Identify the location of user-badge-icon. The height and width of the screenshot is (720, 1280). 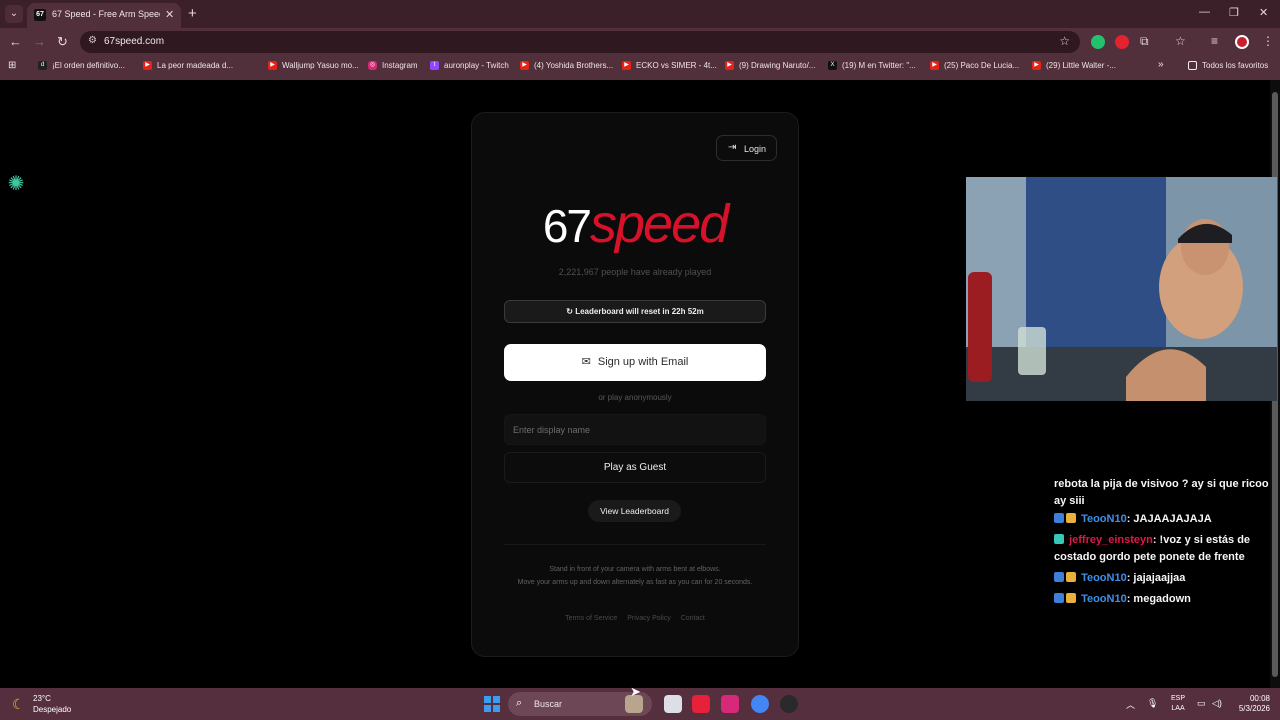
(1059, 539).